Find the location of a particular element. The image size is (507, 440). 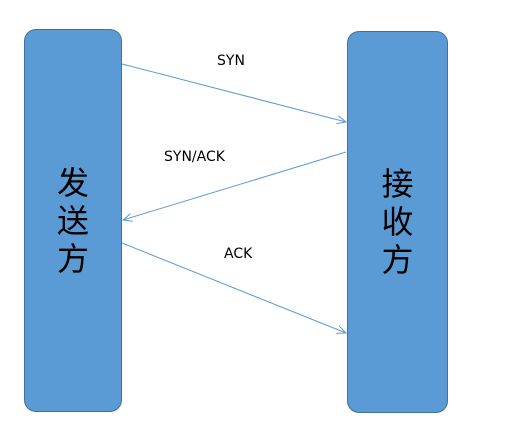

sender-label: 发送方 is located at coordinates (73, 220).